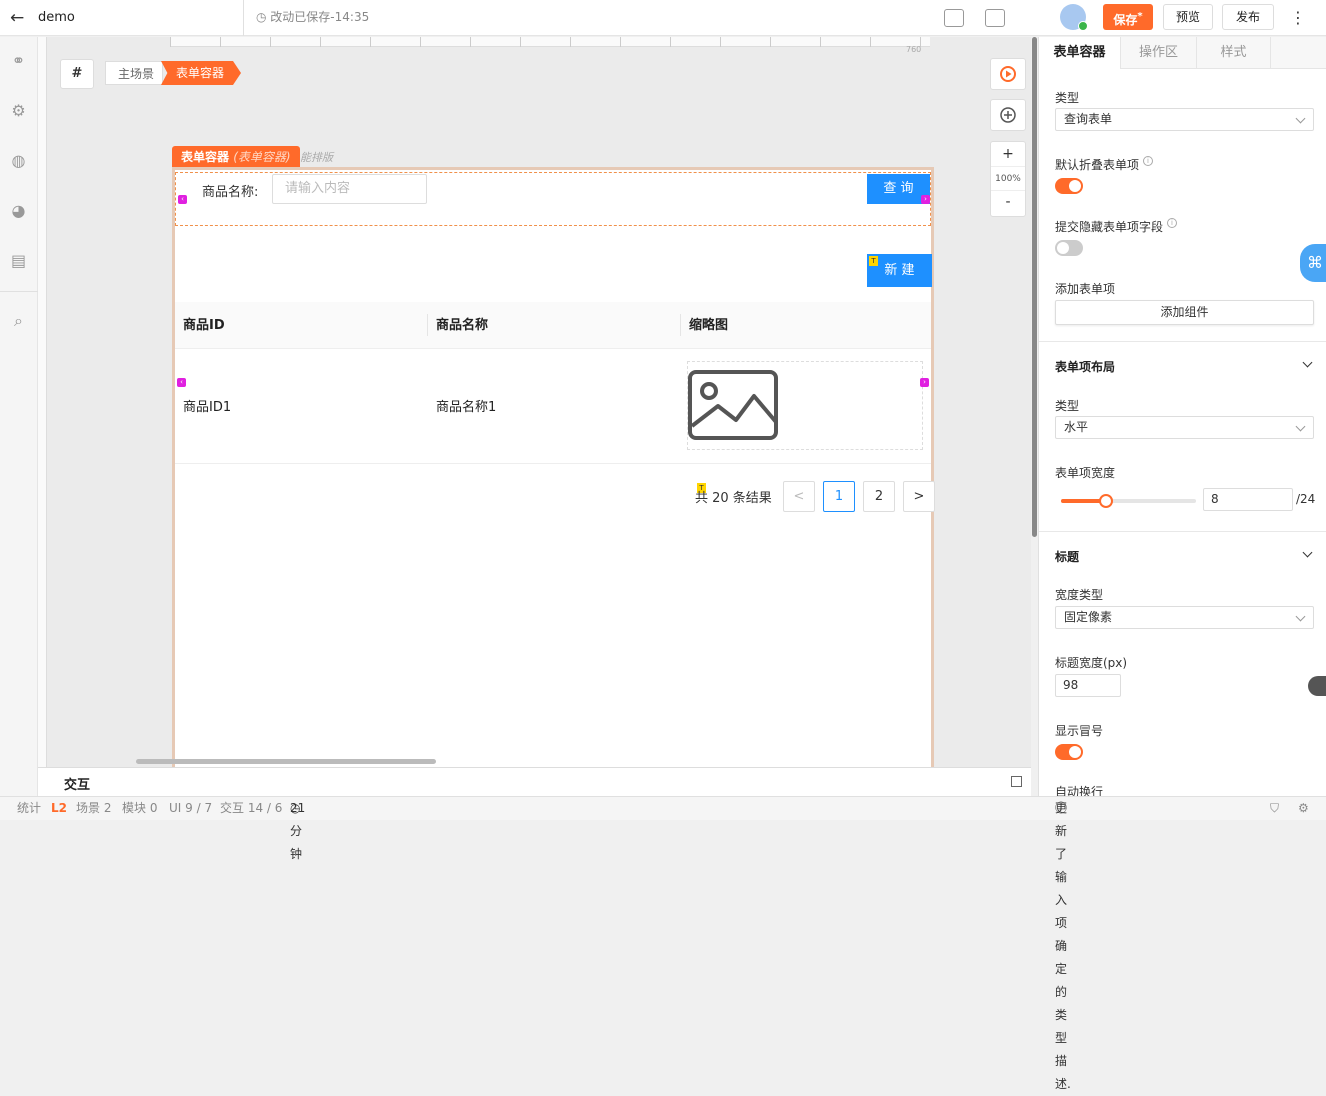 This screenshot has width=1326, height=1096. I want to click on text-badge: T, so click(873, 261).